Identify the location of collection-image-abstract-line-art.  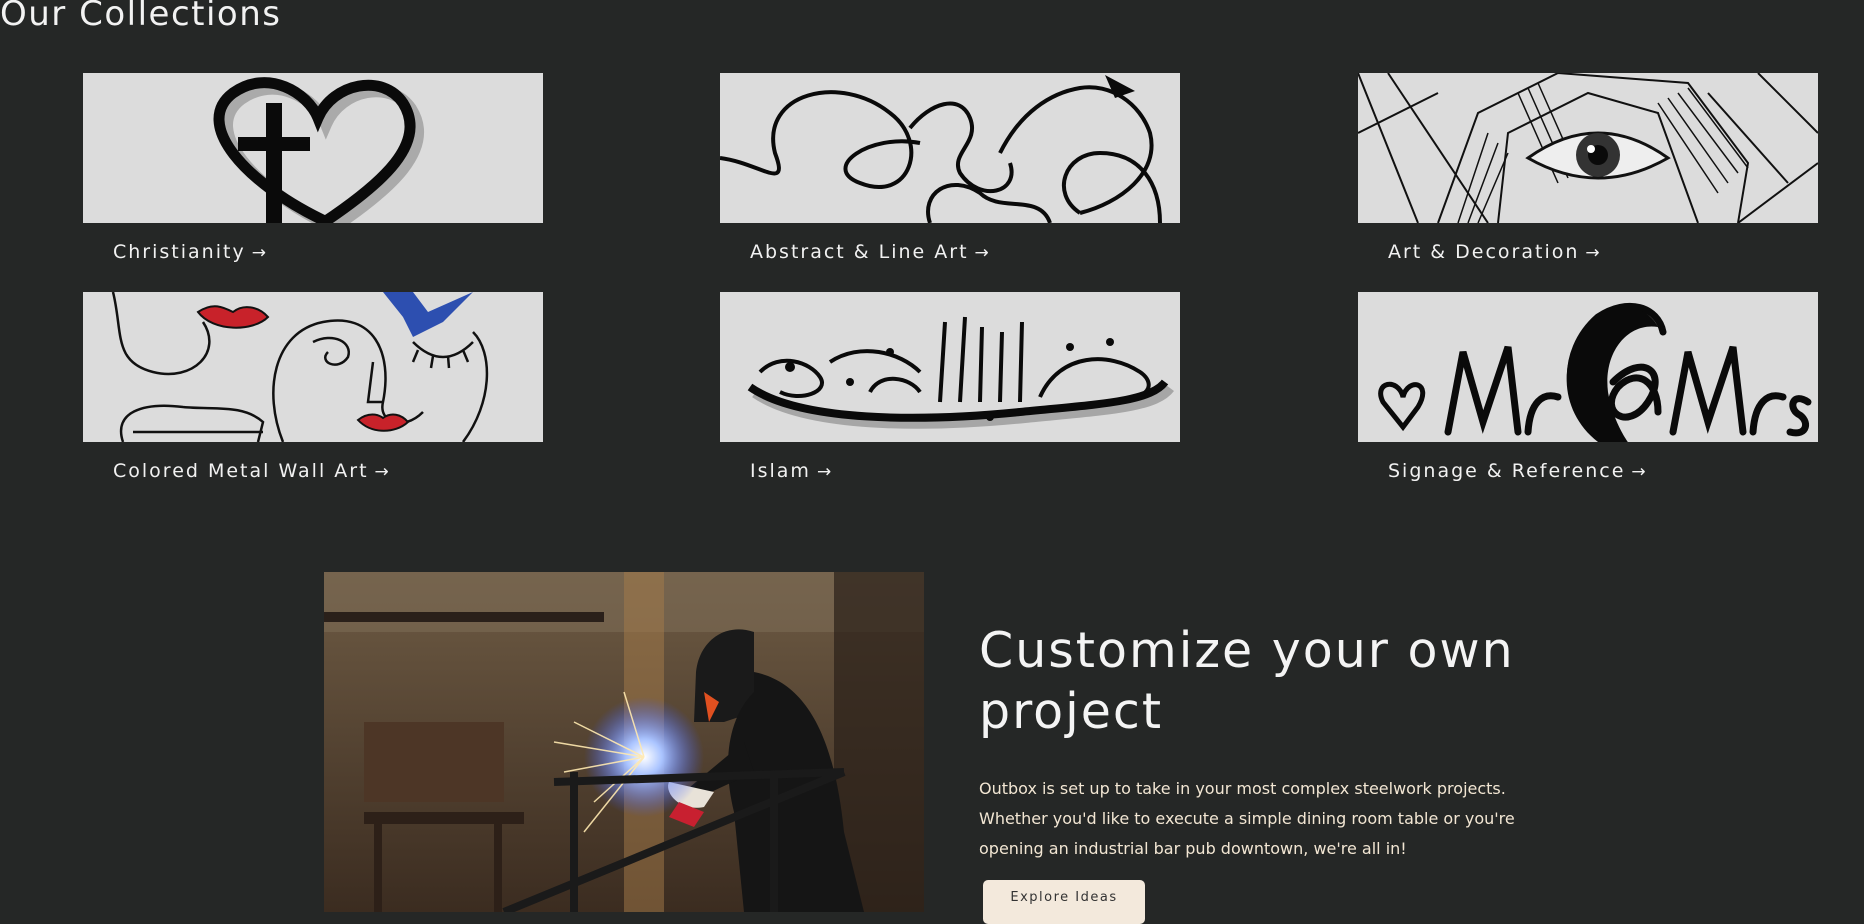
(950, 148).